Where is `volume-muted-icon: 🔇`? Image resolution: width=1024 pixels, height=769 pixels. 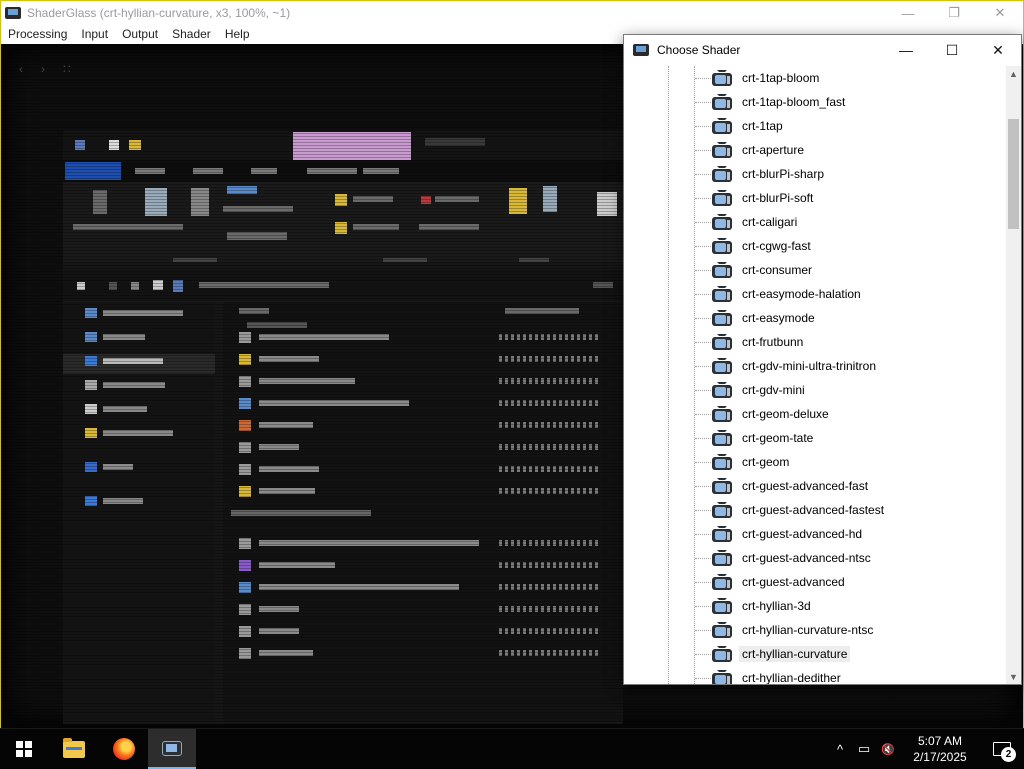 volume-muted-icon: 🔇 is located at coordinates (888, 749).